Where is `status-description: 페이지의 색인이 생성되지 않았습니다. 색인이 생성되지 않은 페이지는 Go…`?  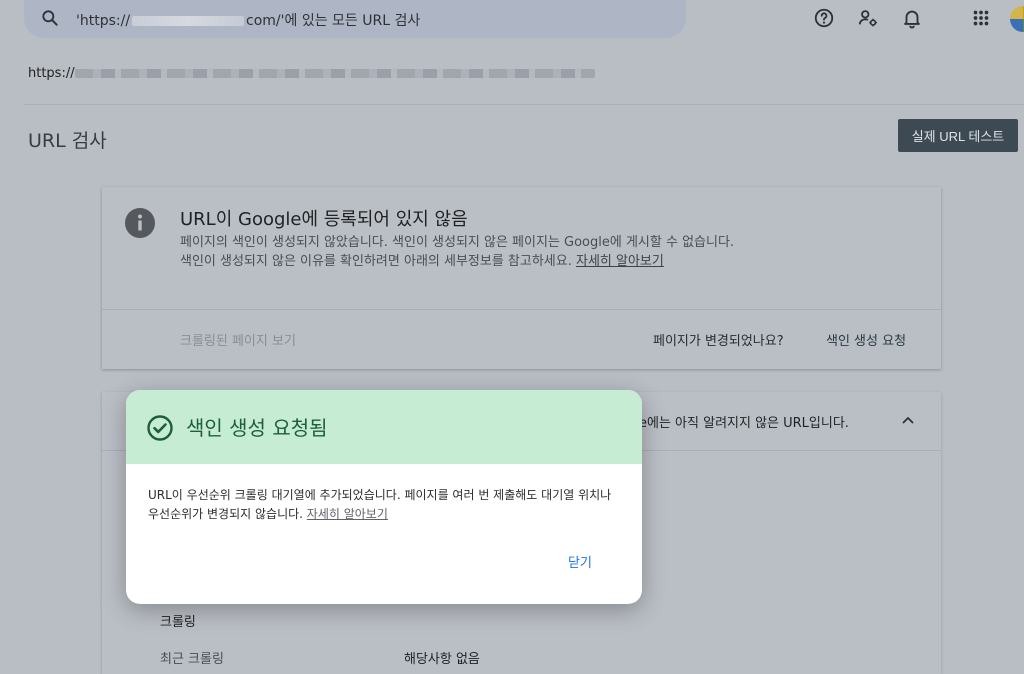 status-description: 페이지의 색인이 생성되지 않았습니다. 색인이 생성되지 않은 페이지는 Go… is located at coordinates (460, 252).